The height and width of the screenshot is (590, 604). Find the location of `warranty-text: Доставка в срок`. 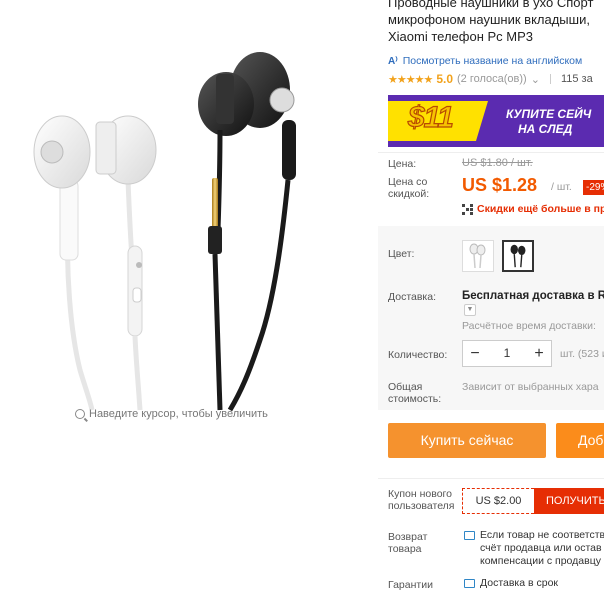

warranty-text: Доставка в срок is located at coordinates (519, 583).